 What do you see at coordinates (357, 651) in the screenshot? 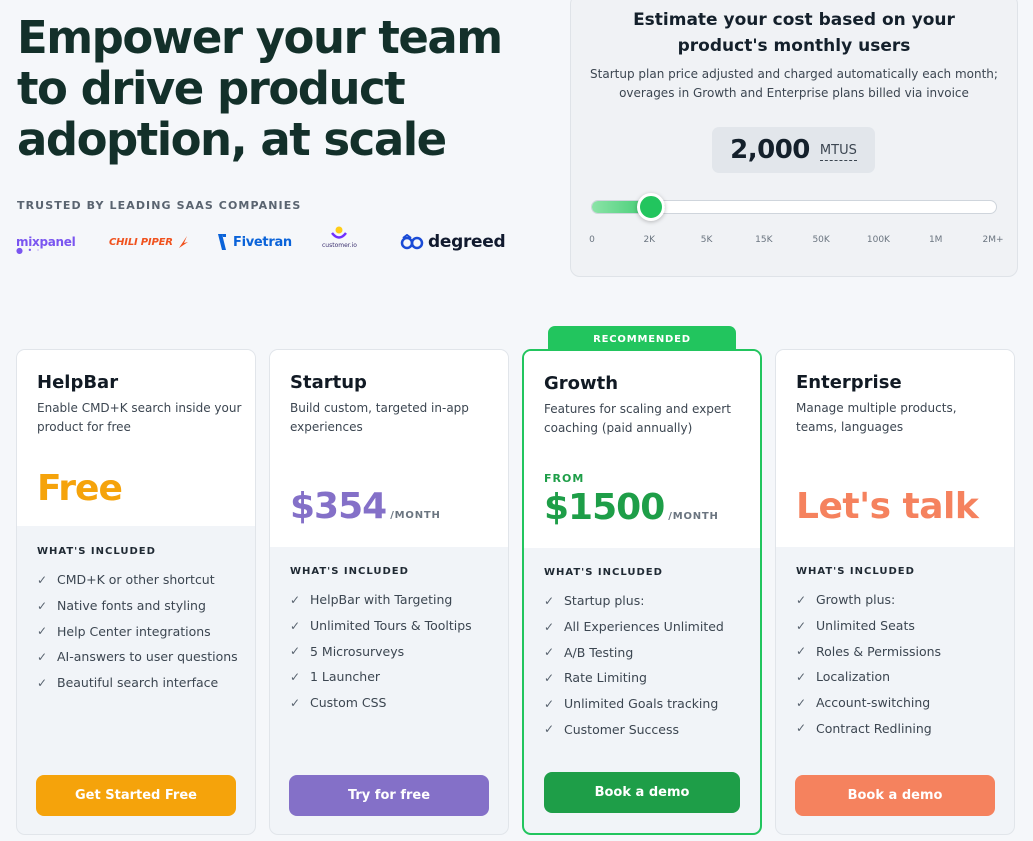
I see `feature-text: 5 Microsurveys` at bounding box center [357, 651].